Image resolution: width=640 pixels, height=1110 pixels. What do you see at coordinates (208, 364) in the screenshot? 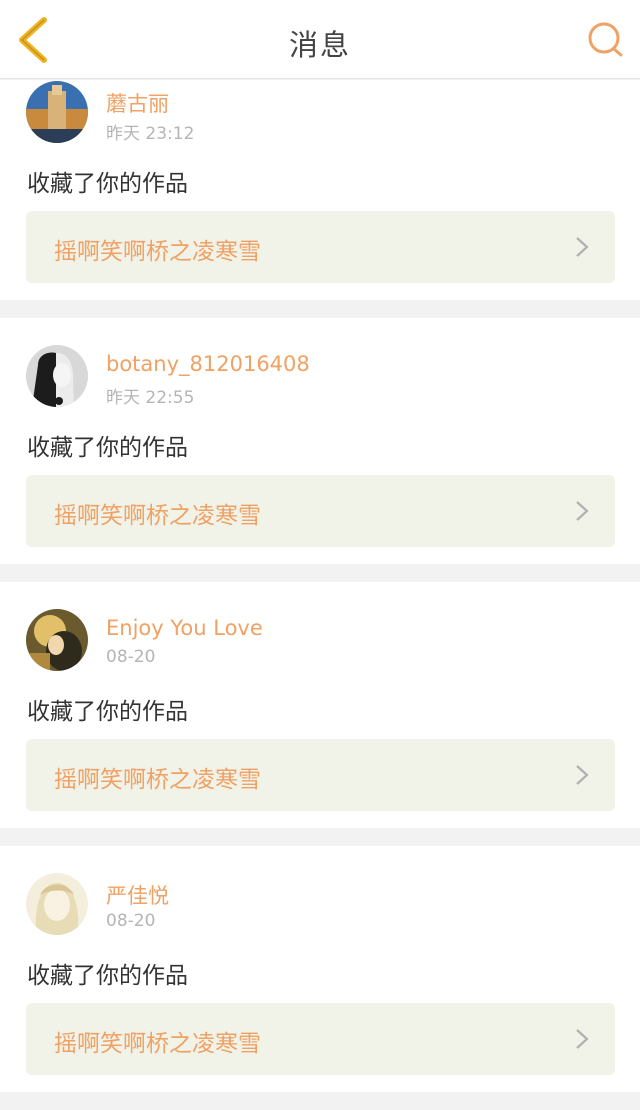
I see `username: botany_812016408` at bounding box center [208, 364].